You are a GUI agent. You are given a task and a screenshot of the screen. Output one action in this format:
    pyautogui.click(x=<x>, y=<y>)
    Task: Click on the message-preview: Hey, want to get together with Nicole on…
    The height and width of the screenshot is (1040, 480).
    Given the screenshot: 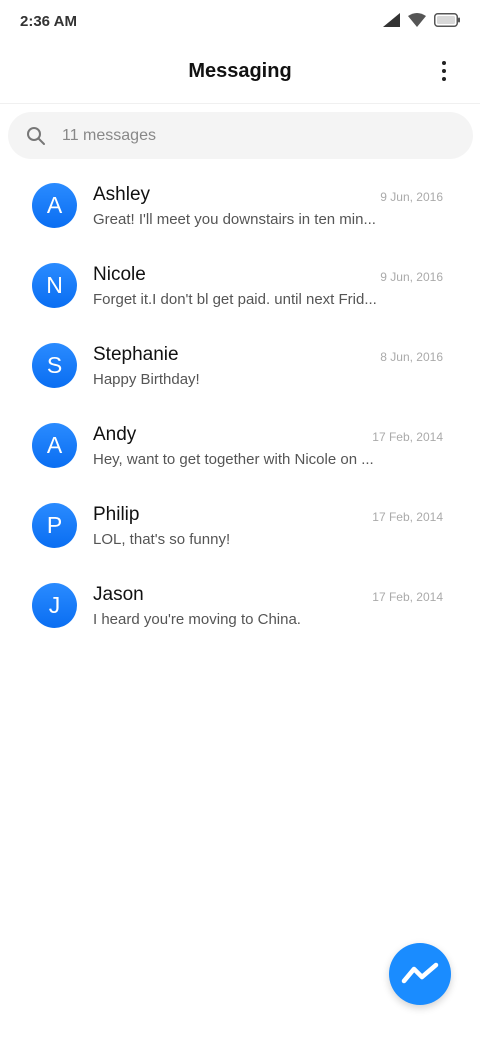 What is the action you would take?
    pyautogui.click(x=233, y=459)
    